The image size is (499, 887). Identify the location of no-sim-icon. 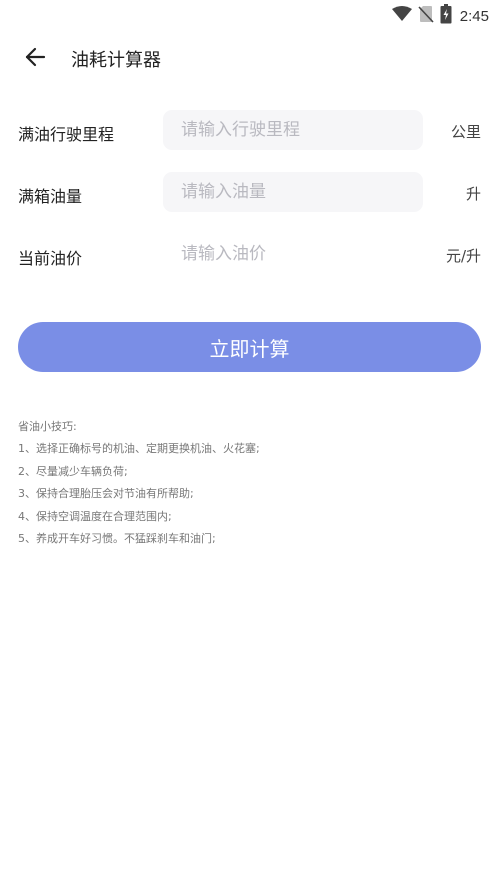
(426, 16).